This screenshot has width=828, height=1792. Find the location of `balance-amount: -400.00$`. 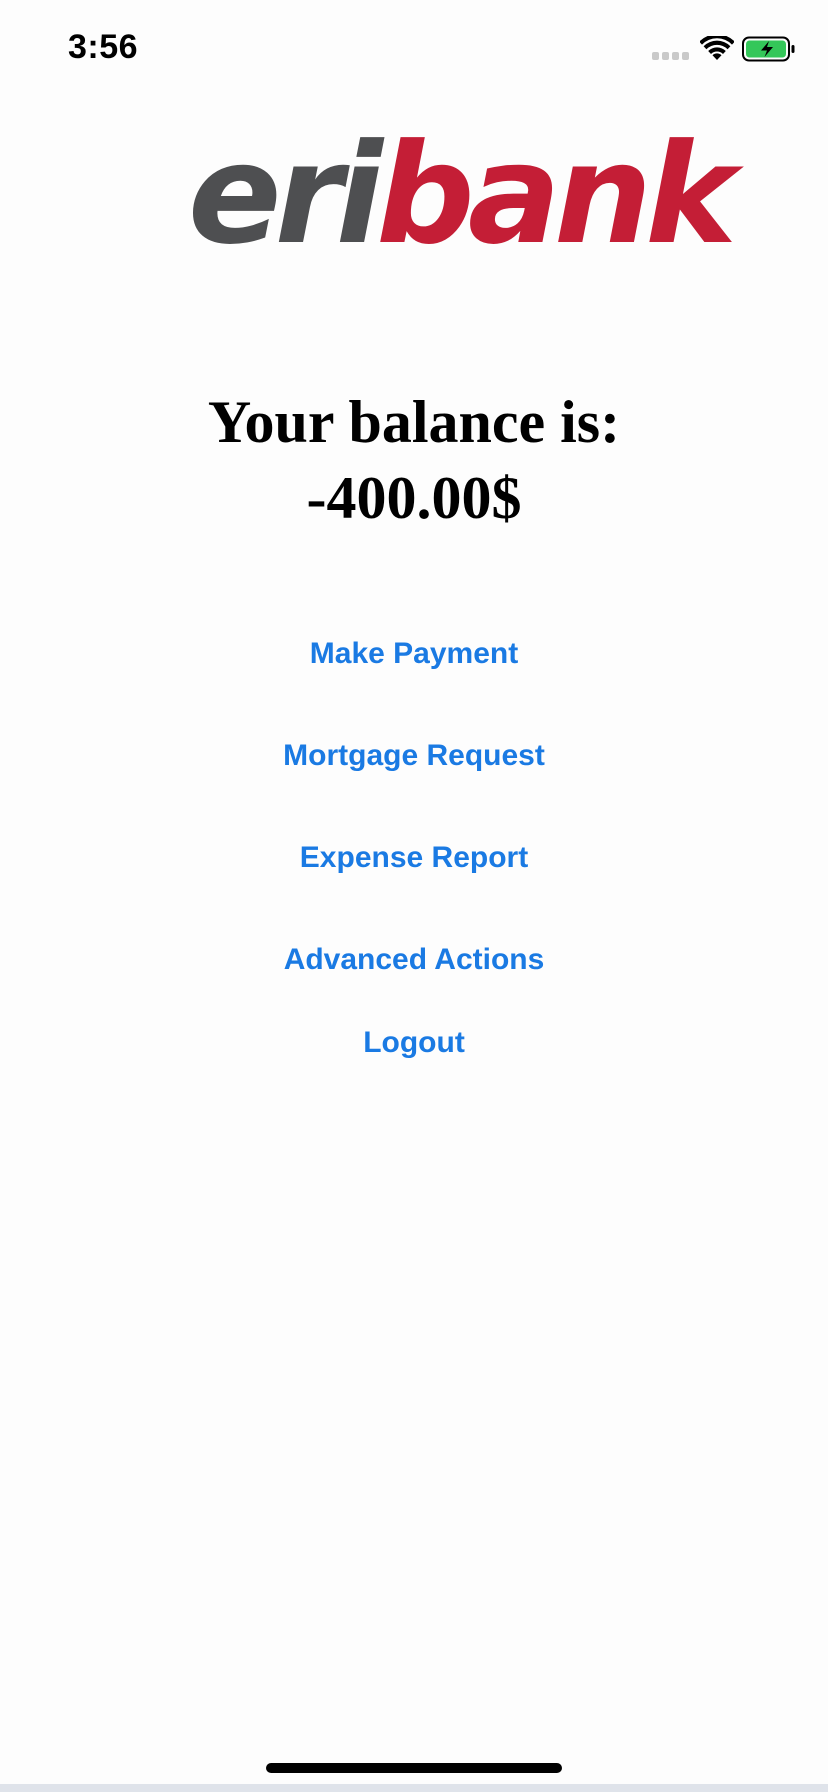

balance-amount: -400.00$ is located at coordinates (414, 498).